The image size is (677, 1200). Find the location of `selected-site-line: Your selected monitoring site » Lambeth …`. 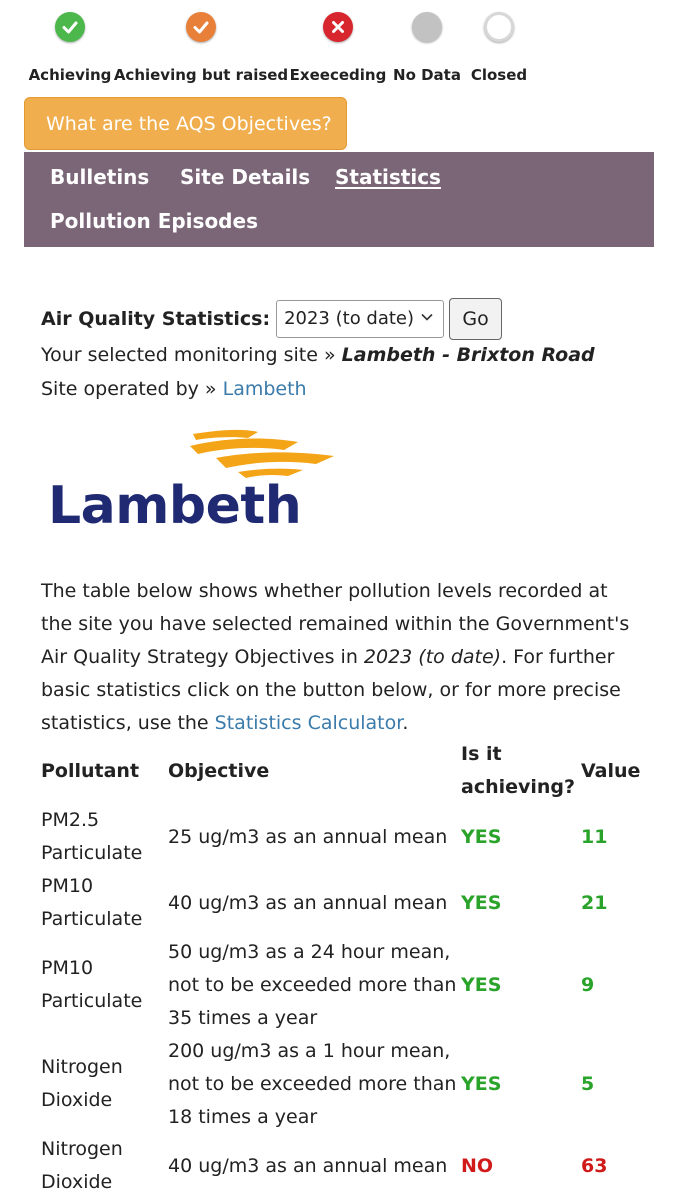

selected-site-line: Your selected monitoring site » Lambeth … is located at coordinates (318, 355).